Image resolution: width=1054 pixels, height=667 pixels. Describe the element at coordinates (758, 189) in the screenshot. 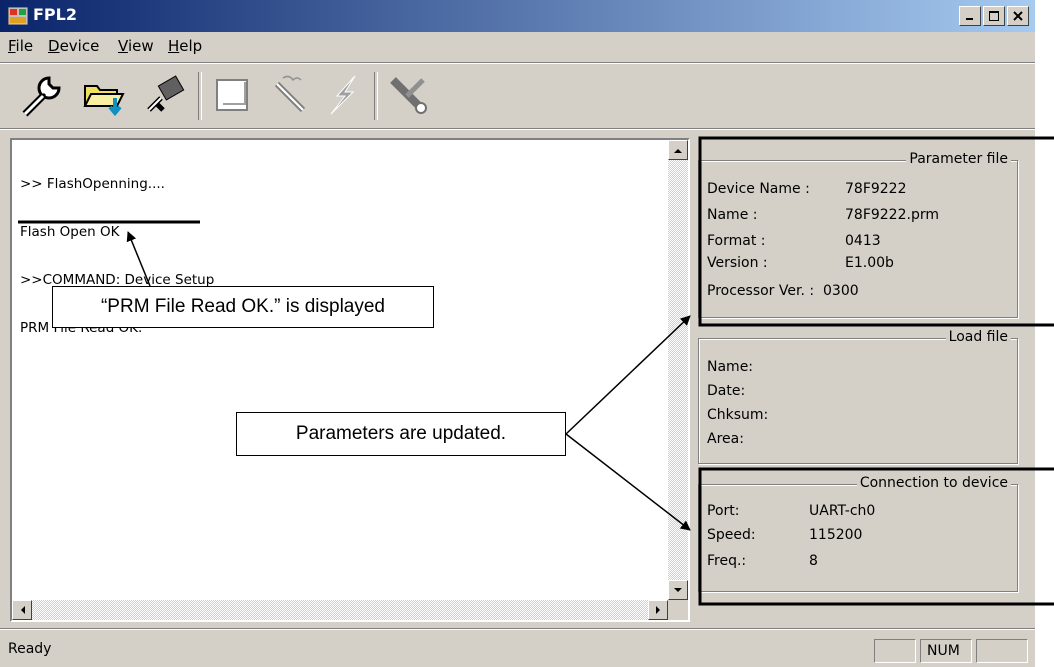

I see `device-name-label: Device Name :` at that location.